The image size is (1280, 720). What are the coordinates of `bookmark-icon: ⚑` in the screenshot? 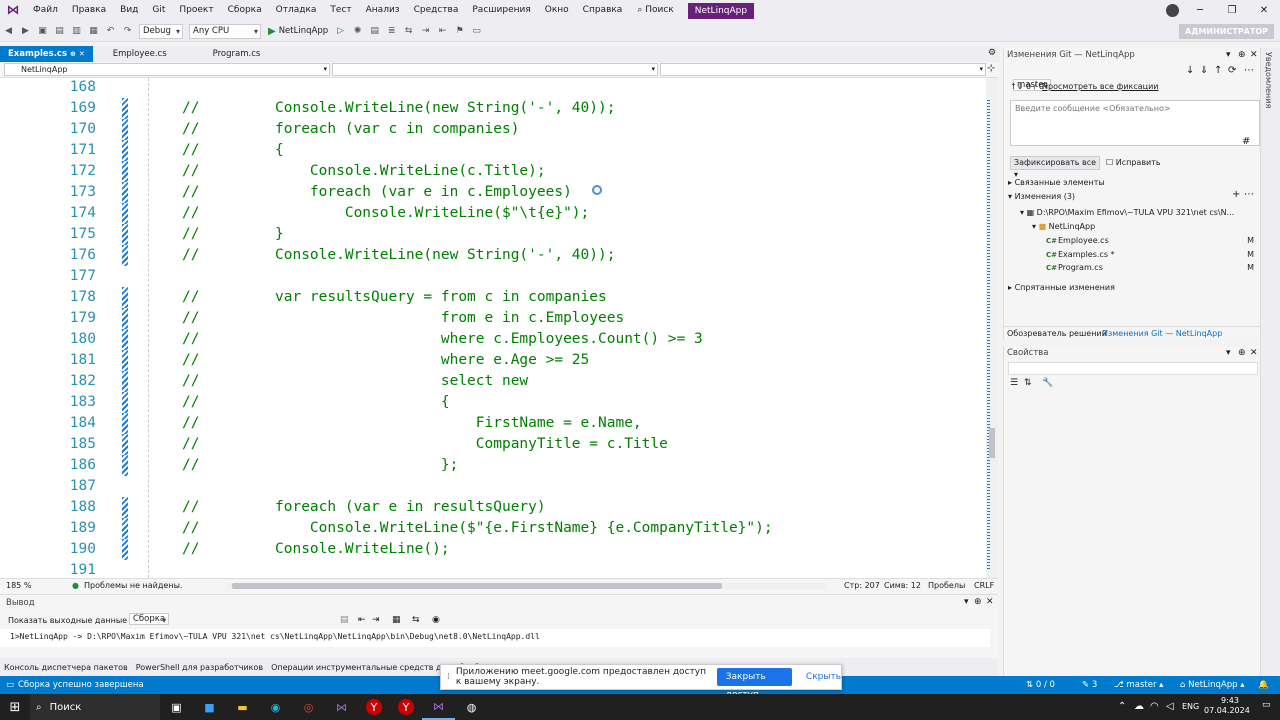 It's located at (459, 31).